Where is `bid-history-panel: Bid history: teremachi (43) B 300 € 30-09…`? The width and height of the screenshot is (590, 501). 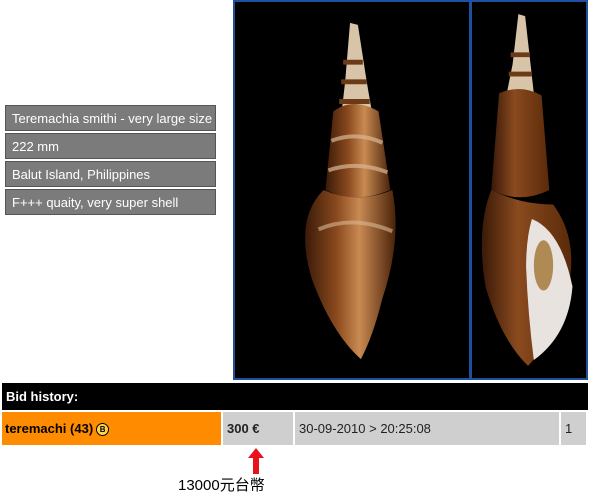
bid-history-panel: Bid history: teremachi (43) B 300 € 30-09… is located at coordinates (295, 414).